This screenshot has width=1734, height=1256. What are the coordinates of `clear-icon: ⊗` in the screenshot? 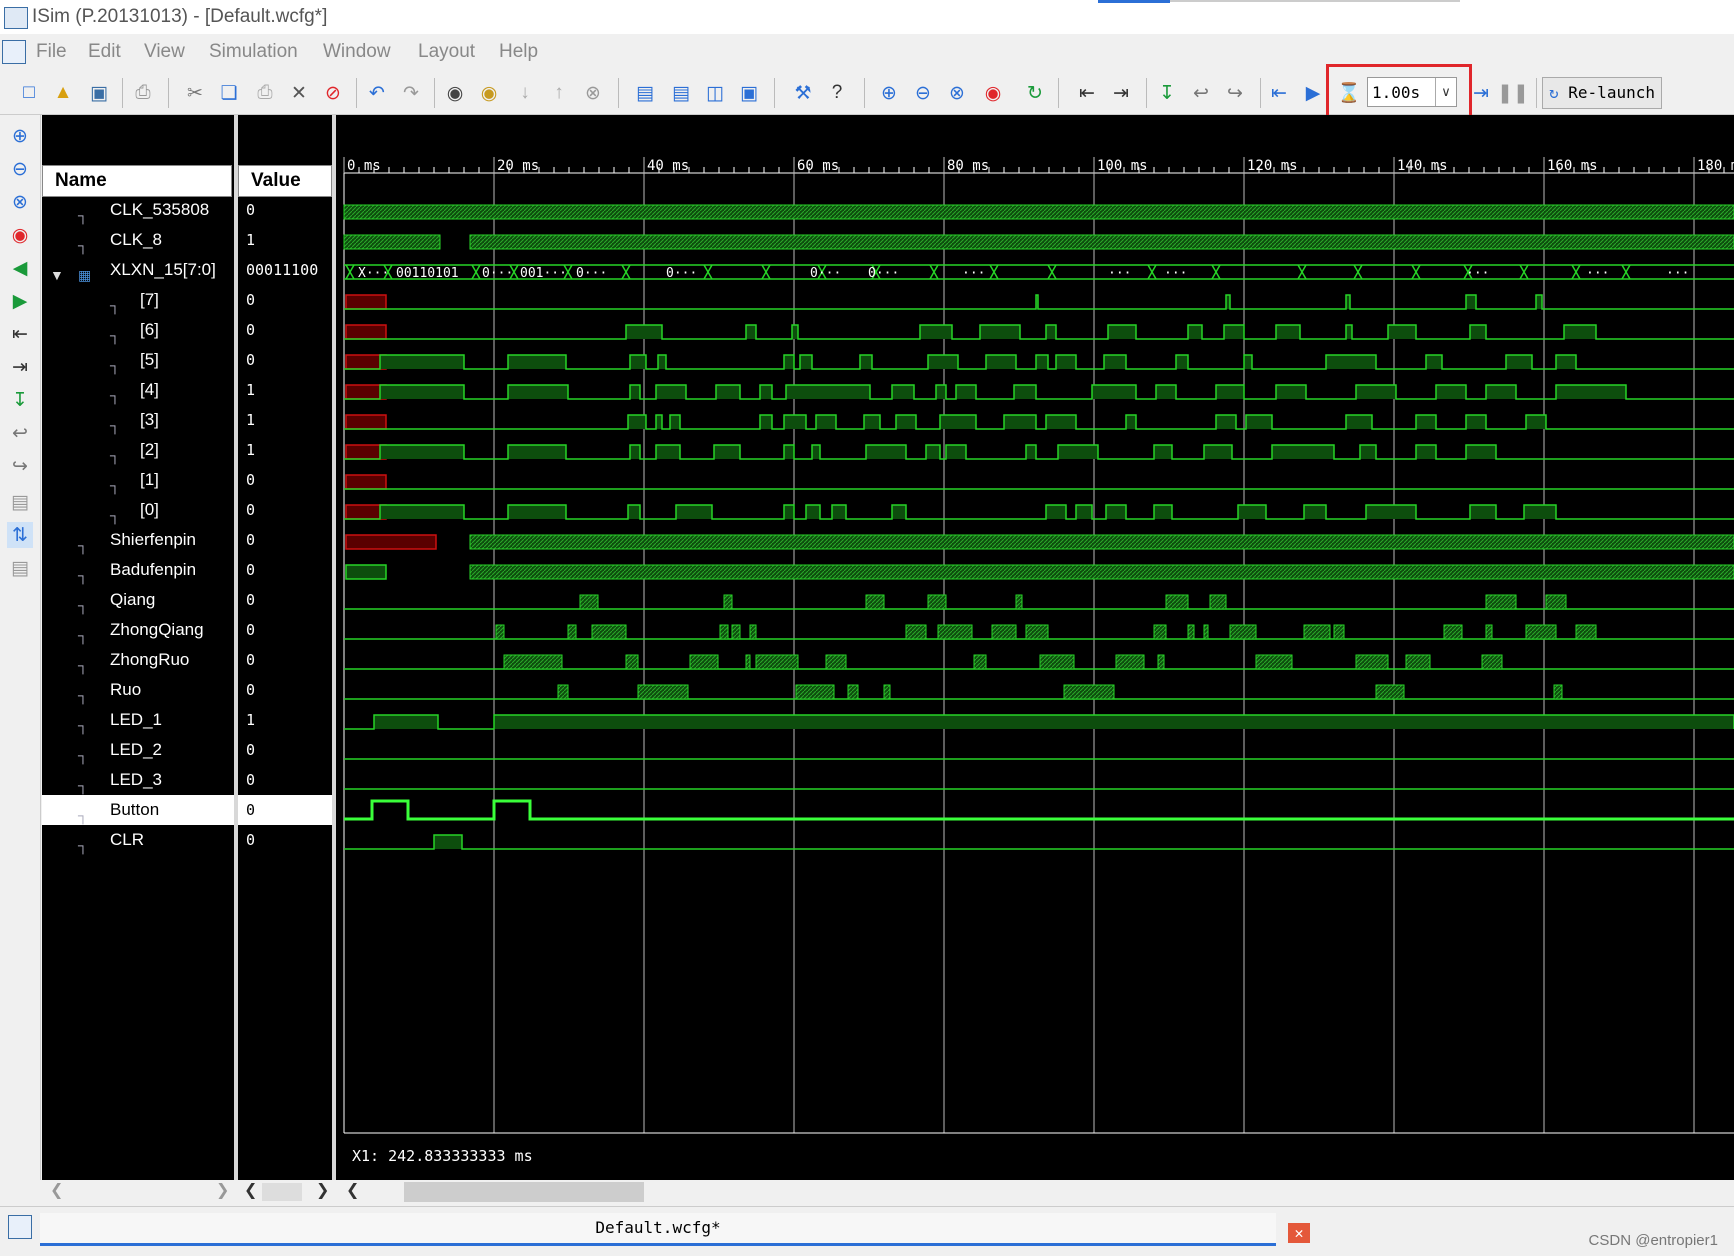 It's located at (593, 93).